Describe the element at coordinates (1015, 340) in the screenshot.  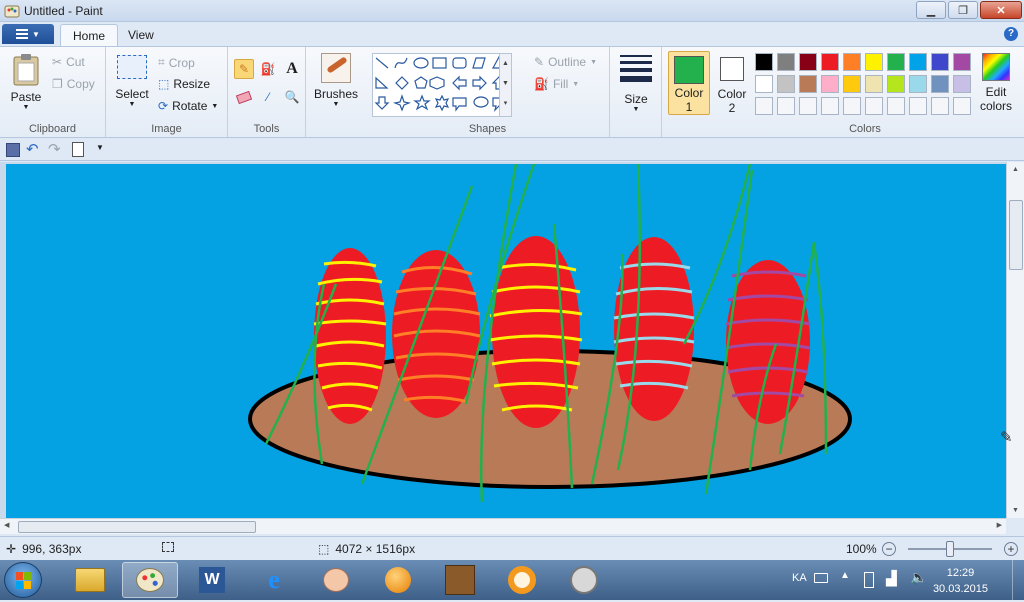
I see `vertical-scrollbar: ▲ ▼` at that location.